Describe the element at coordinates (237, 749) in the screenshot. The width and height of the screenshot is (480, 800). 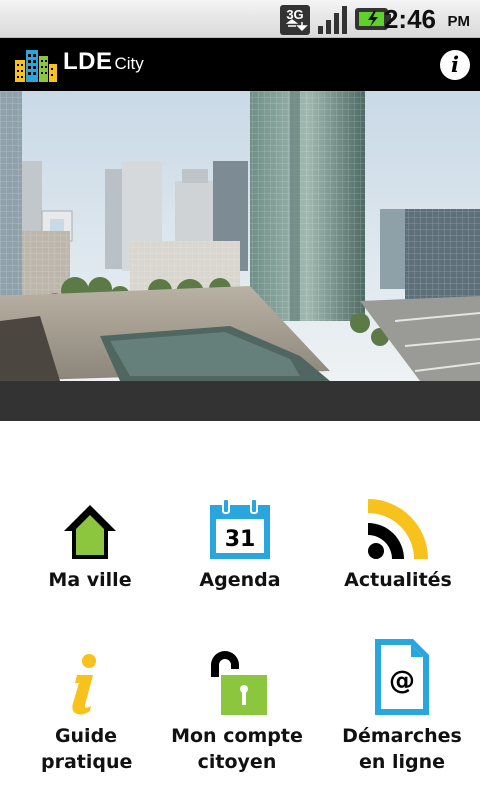
I see `menu-label: Mon compte citoyen` at that location.